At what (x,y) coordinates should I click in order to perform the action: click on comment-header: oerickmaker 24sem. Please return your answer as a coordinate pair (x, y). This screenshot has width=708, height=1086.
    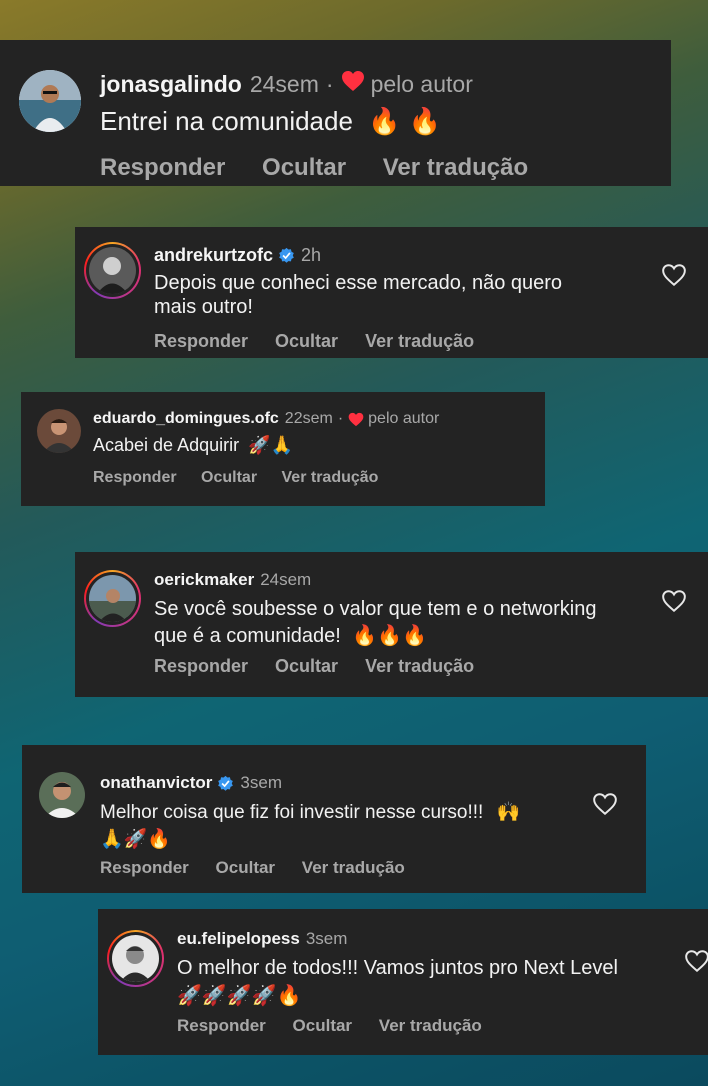
    Looking at the image, I should click on (232, 580).